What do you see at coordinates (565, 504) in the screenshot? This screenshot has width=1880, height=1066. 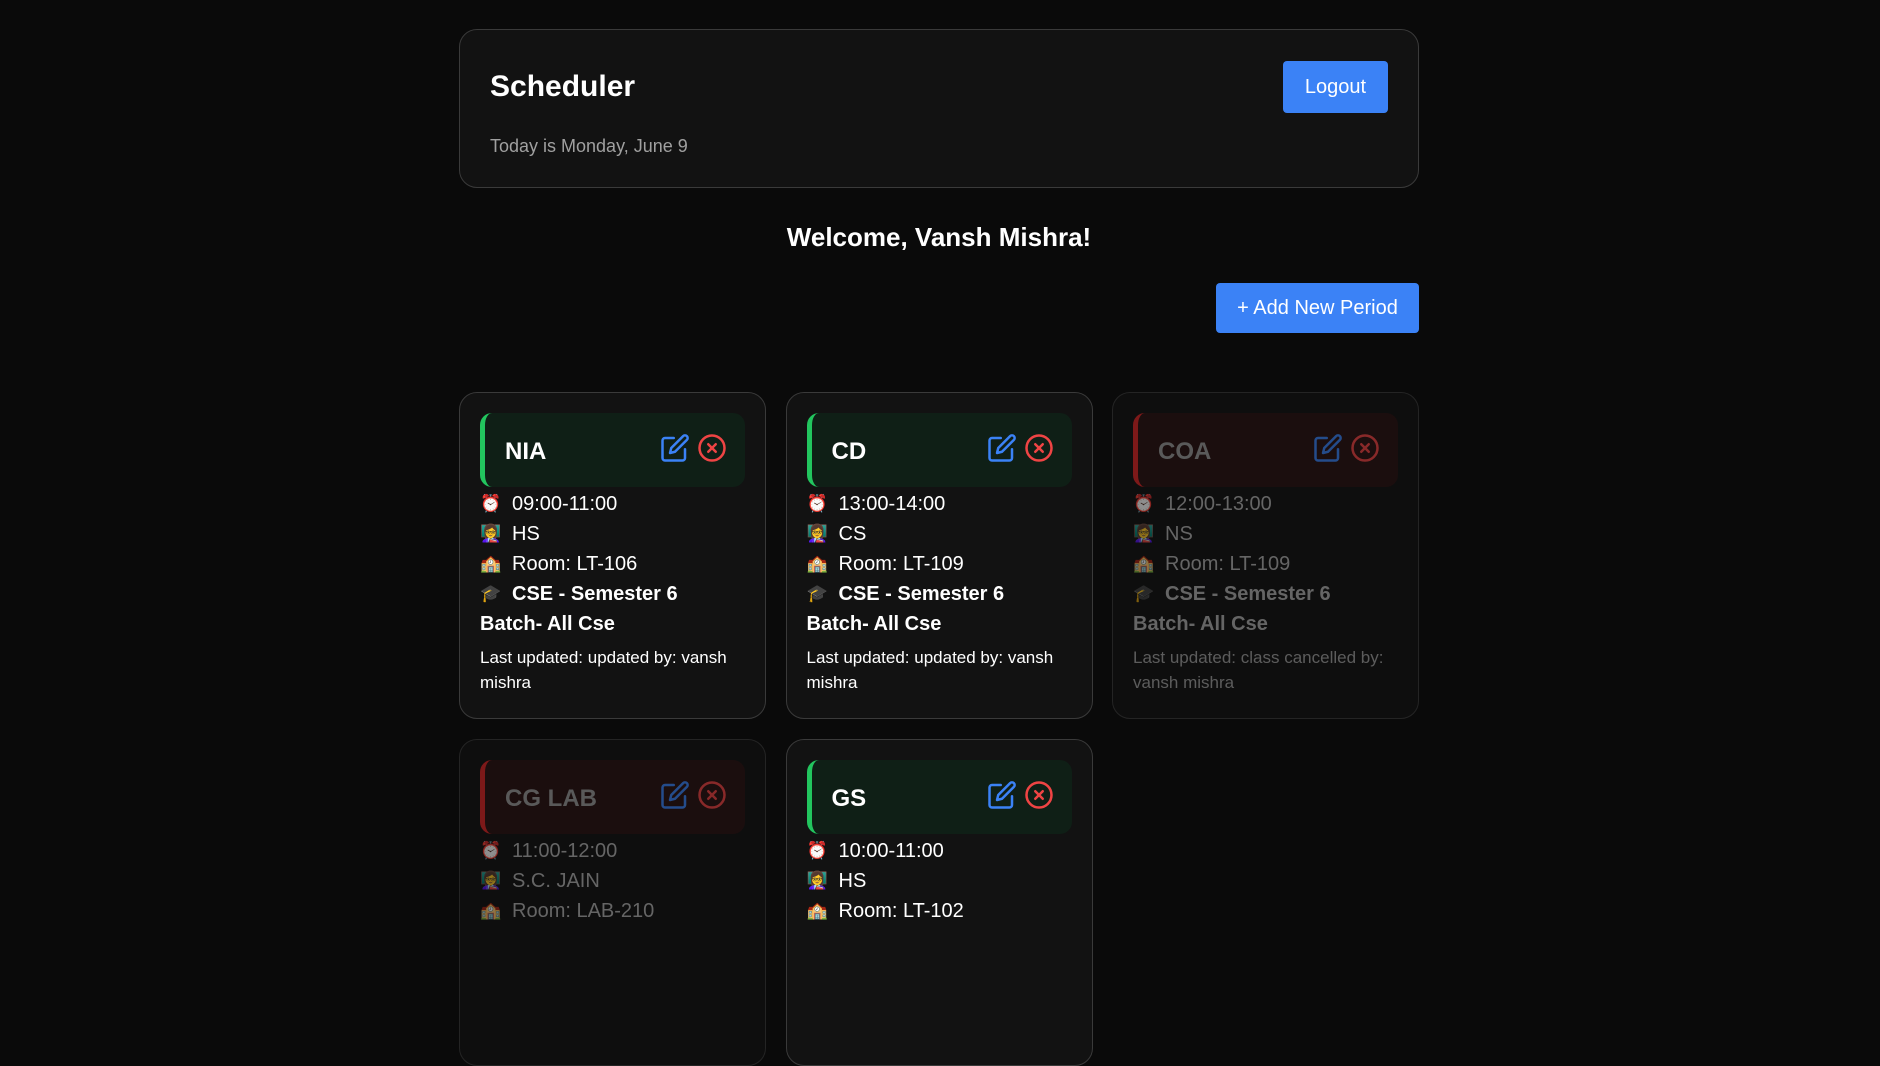 I see `period-time-text: 09:00-11:00` at bounding box center [565, 504].